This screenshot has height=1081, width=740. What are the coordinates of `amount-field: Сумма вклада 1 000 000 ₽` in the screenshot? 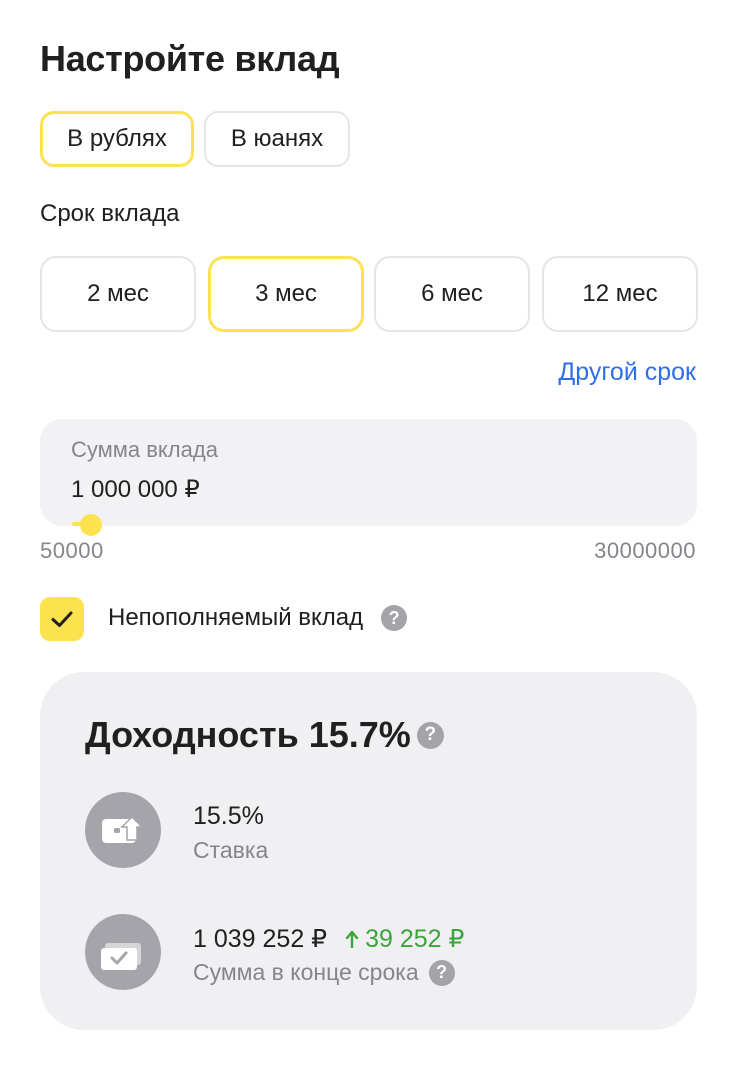 It's located at (368, 477).